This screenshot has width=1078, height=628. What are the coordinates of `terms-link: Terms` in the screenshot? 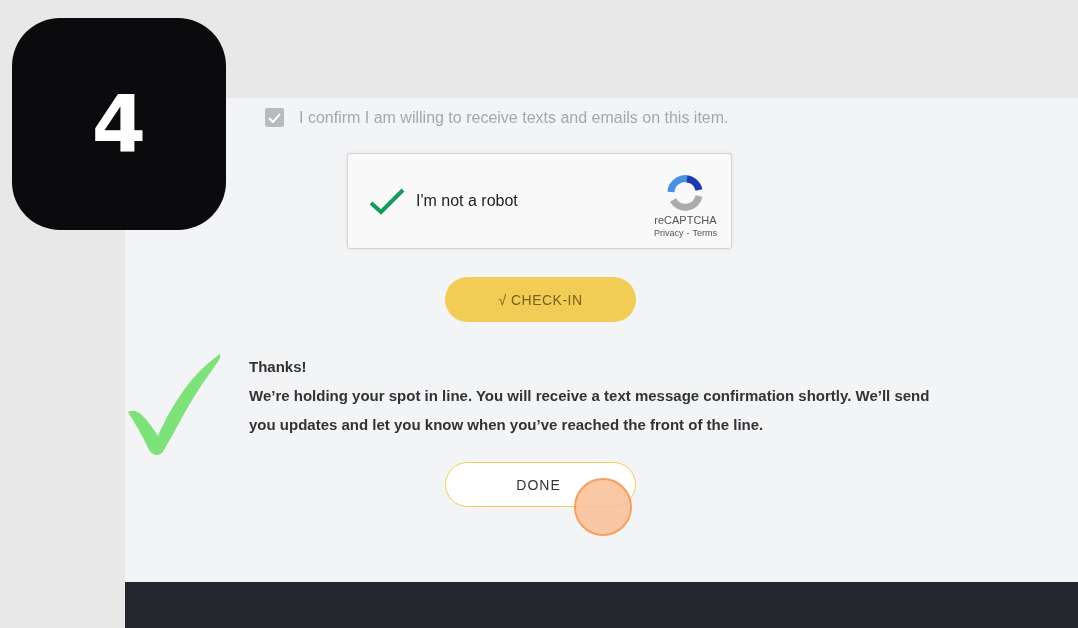 It's located at (704, 233).